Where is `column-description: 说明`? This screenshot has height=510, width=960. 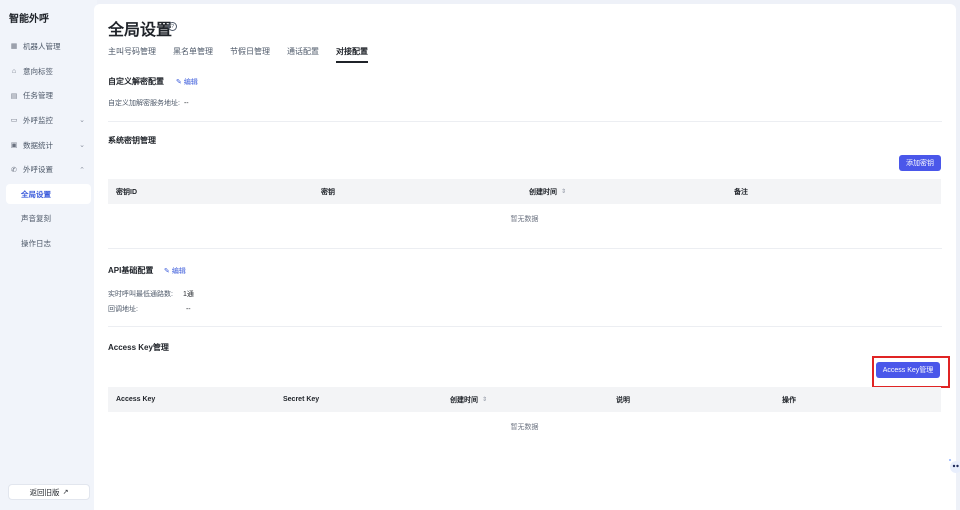
column-description: 说明 is located at coordinates (623, 400).